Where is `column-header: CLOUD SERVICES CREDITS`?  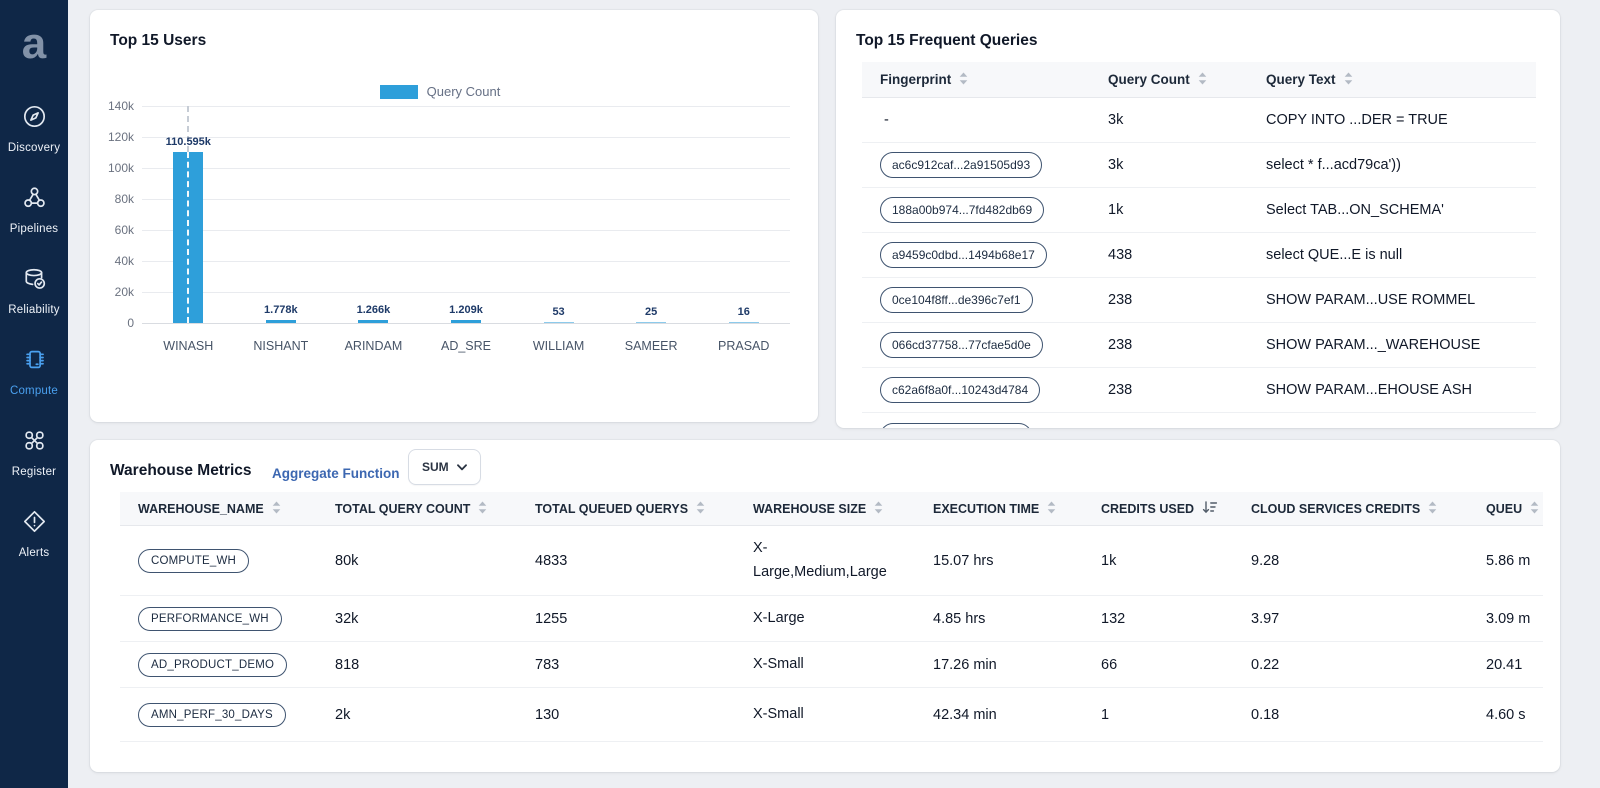 column-header: CLOUD SERVICES CREDITS is located at coordinates (1350, 509).